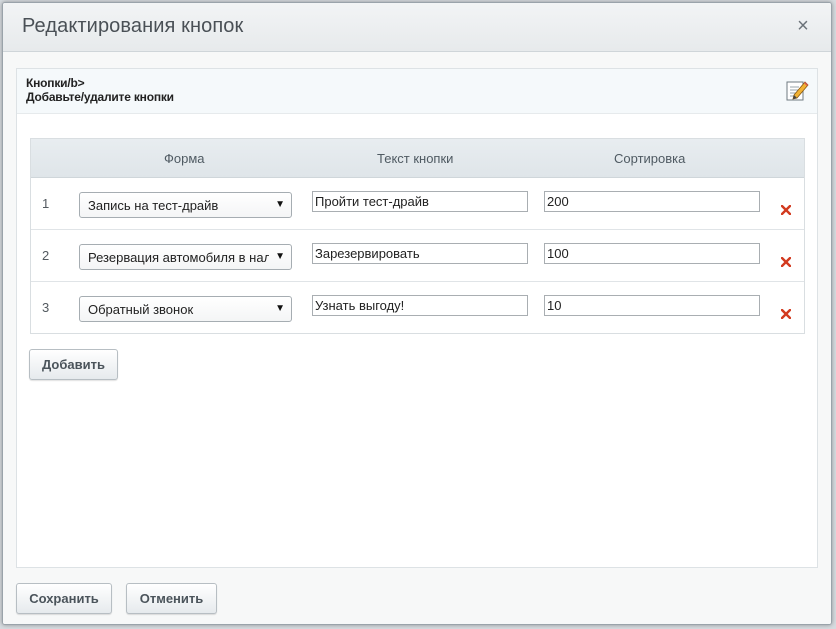 This screenshot has width=836, height=629. I want to click on header-button-text: Текст кнопки, so click(415, 158).